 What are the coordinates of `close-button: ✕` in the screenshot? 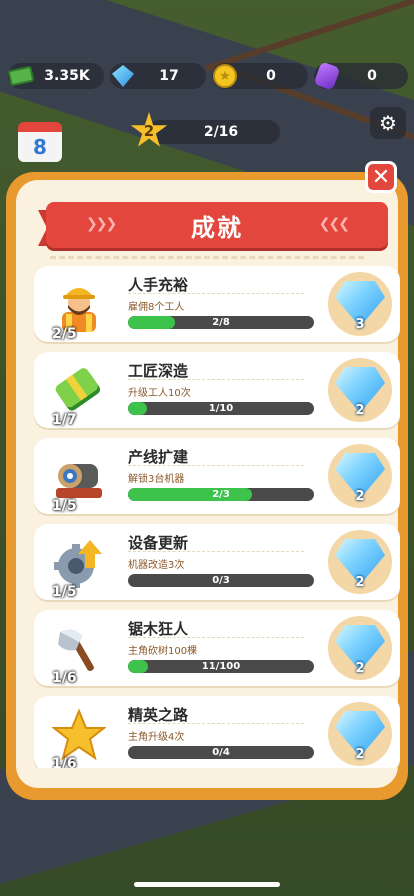 It's located at (381, 177).